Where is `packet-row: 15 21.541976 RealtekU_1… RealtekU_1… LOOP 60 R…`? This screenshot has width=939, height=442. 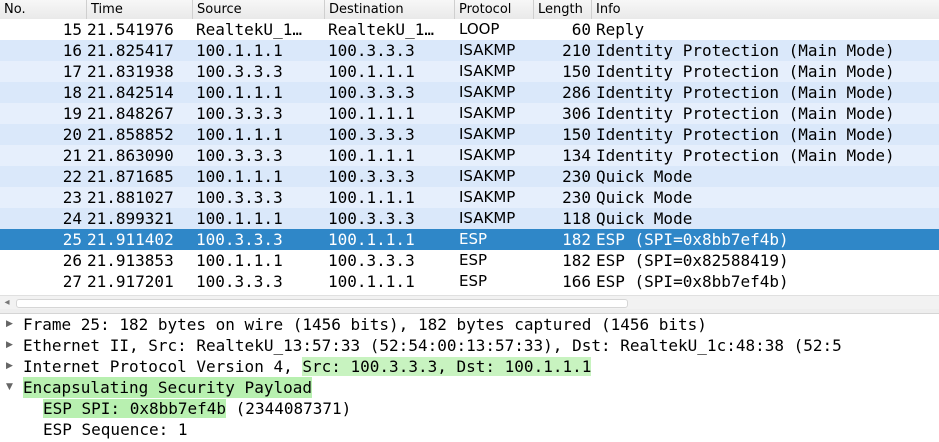 packet-row: 15 21.541976 RealtekU_1… RealtekU_1… LOOP 60 R… is located at coordinates (469, 29).